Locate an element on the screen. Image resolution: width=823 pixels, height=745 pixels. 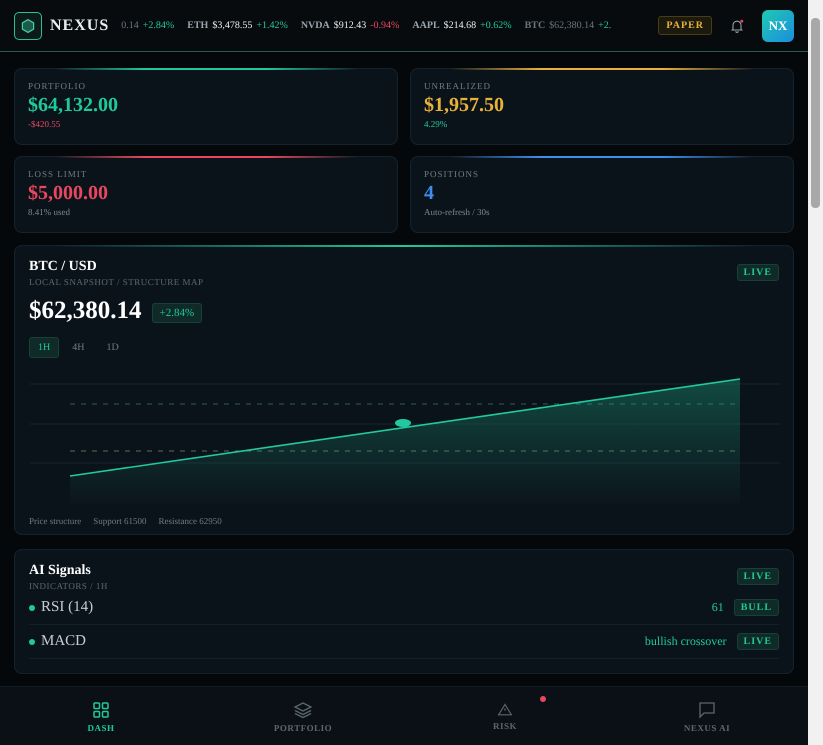
ticker-price: $214.68 is located at coordinates (460, 25).